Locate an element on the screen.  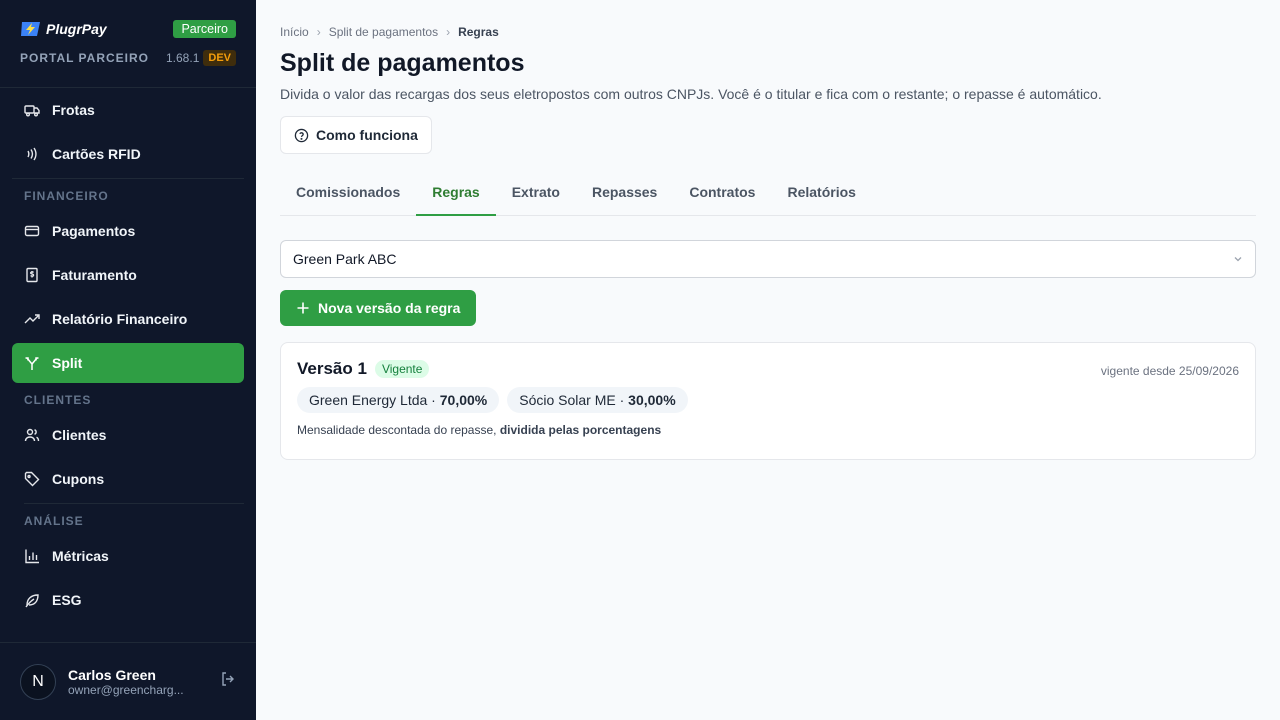
nfc-icon is located at coordinates (32, 154).